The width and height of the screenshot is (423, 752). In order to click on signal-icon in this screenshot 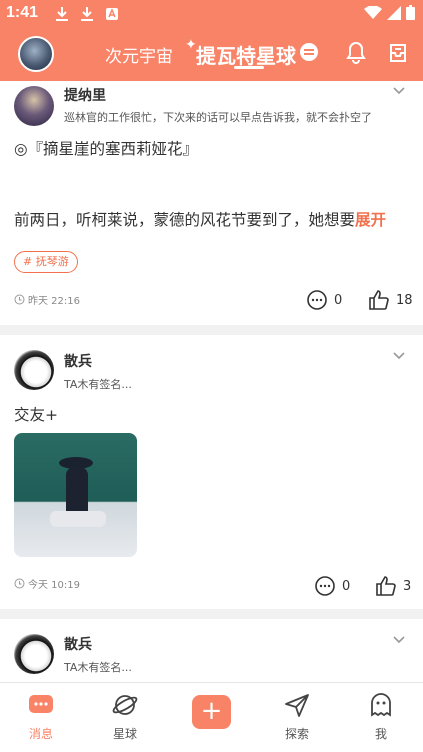, I will do `click(394, 12)`.